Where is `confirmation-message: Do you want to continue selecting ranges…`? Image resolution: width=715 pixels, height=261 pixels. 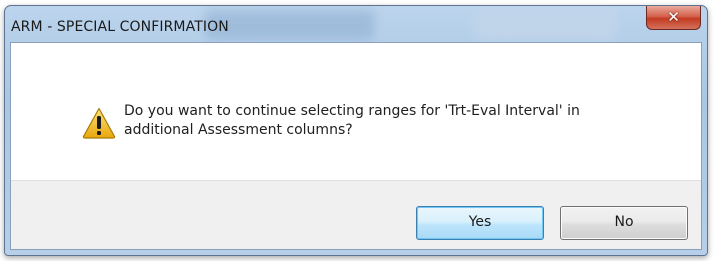 confirmation-message: Do you want to continue selecting ranges… is located at coordinates (404, 121).